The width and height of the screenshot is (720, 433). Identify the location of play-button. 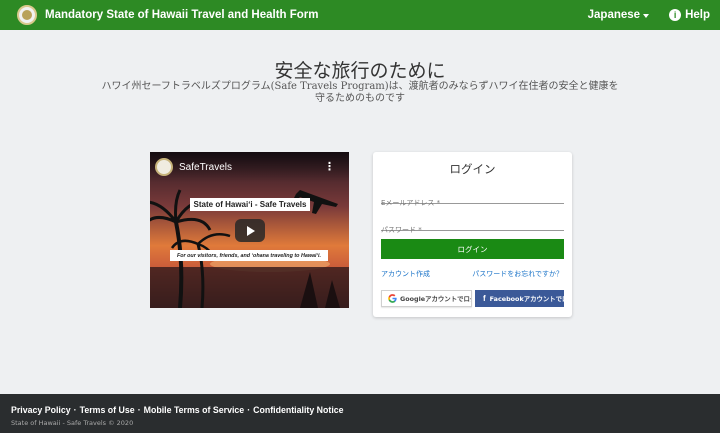
(250, 230).